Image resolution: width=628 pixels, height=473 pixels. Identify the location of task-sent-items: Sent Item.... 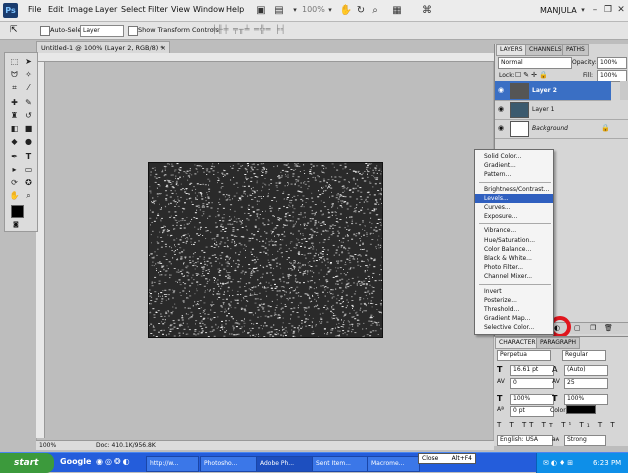
(340, 464).